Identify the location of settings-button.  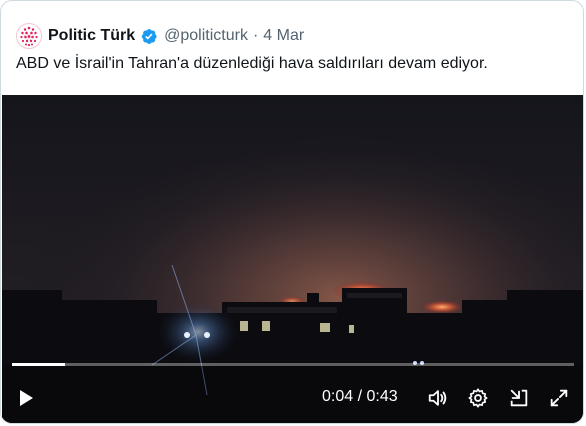
(478, 398).